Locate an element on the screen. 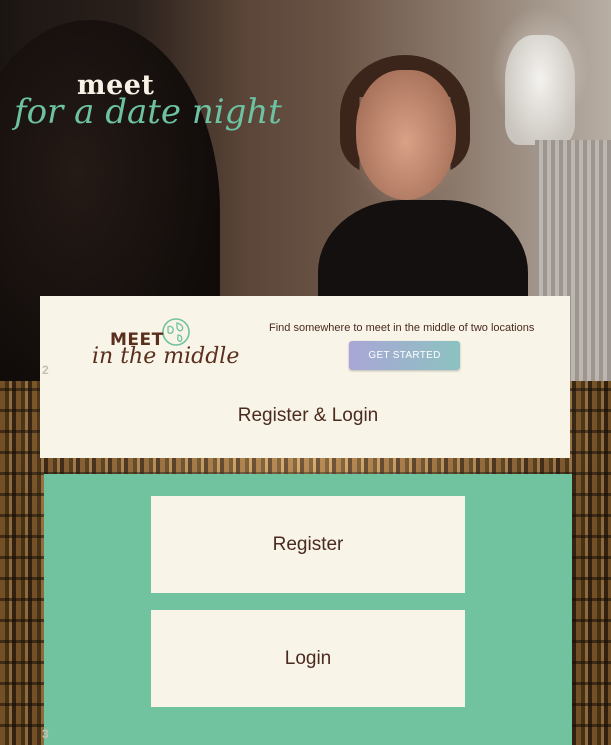 The width and height of the screenshot is (611, 745). logo-subtitle-text: in the middle is located at coordinates (166, 356).